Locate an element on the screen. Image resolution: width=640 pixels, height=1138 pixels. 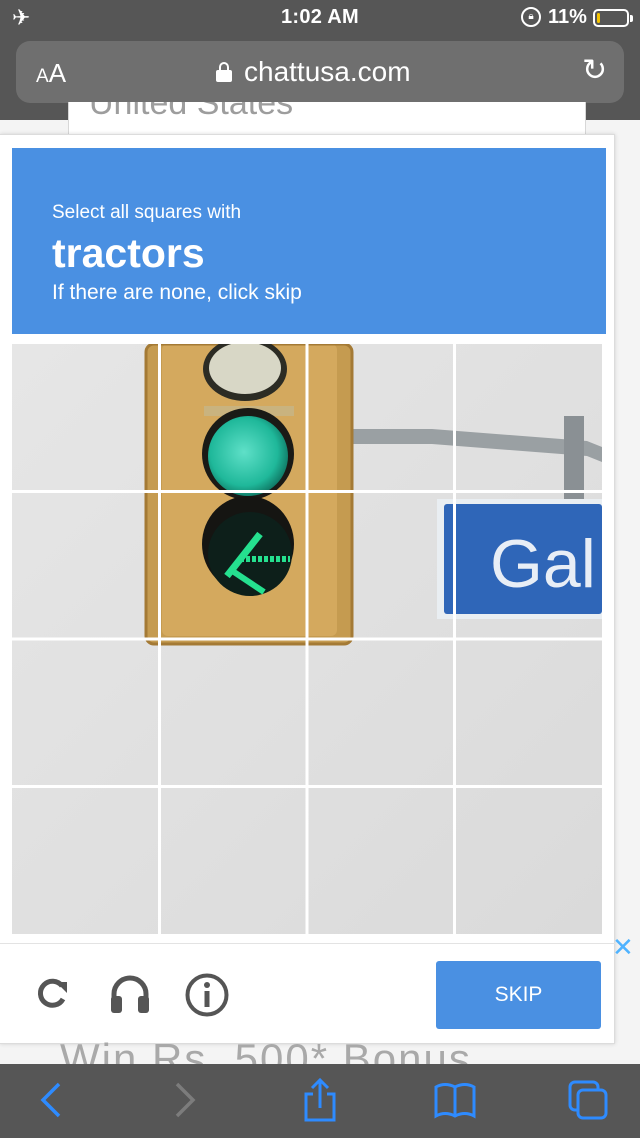
status-time: 1:02 AM is located at coordinates (320, 17).